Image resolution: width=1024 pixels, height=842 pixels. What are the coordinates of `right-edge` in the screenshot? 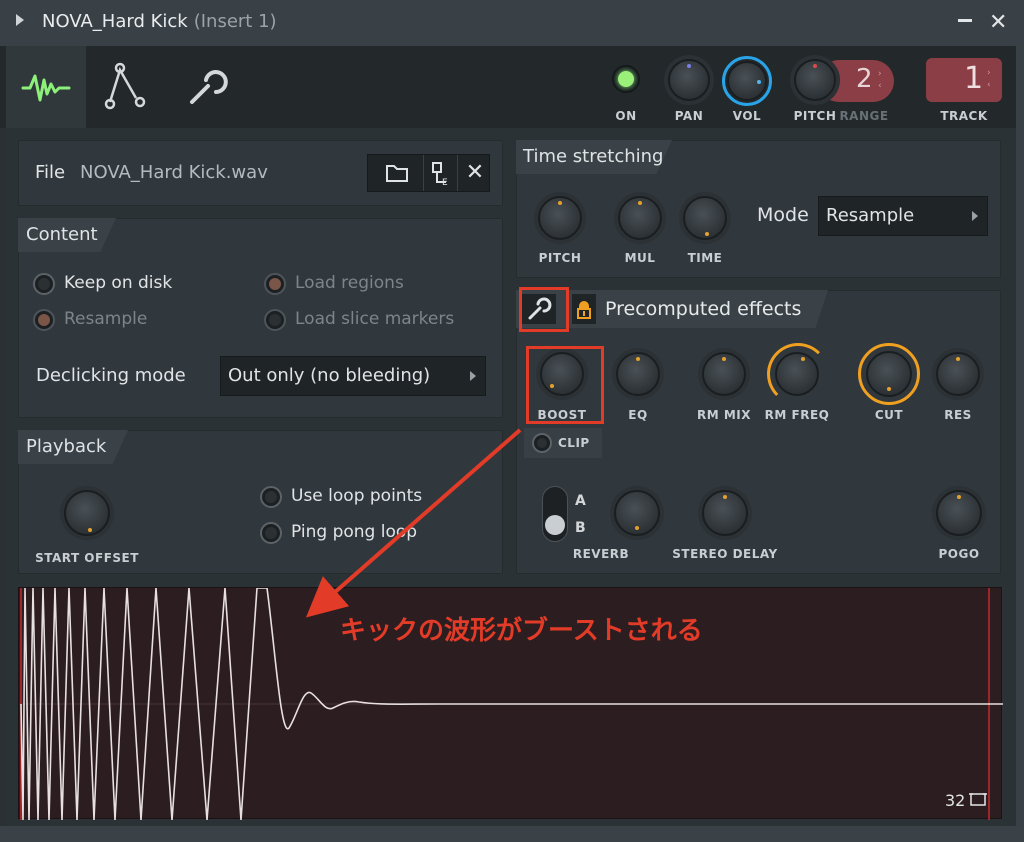 It's located at (1020, 436).